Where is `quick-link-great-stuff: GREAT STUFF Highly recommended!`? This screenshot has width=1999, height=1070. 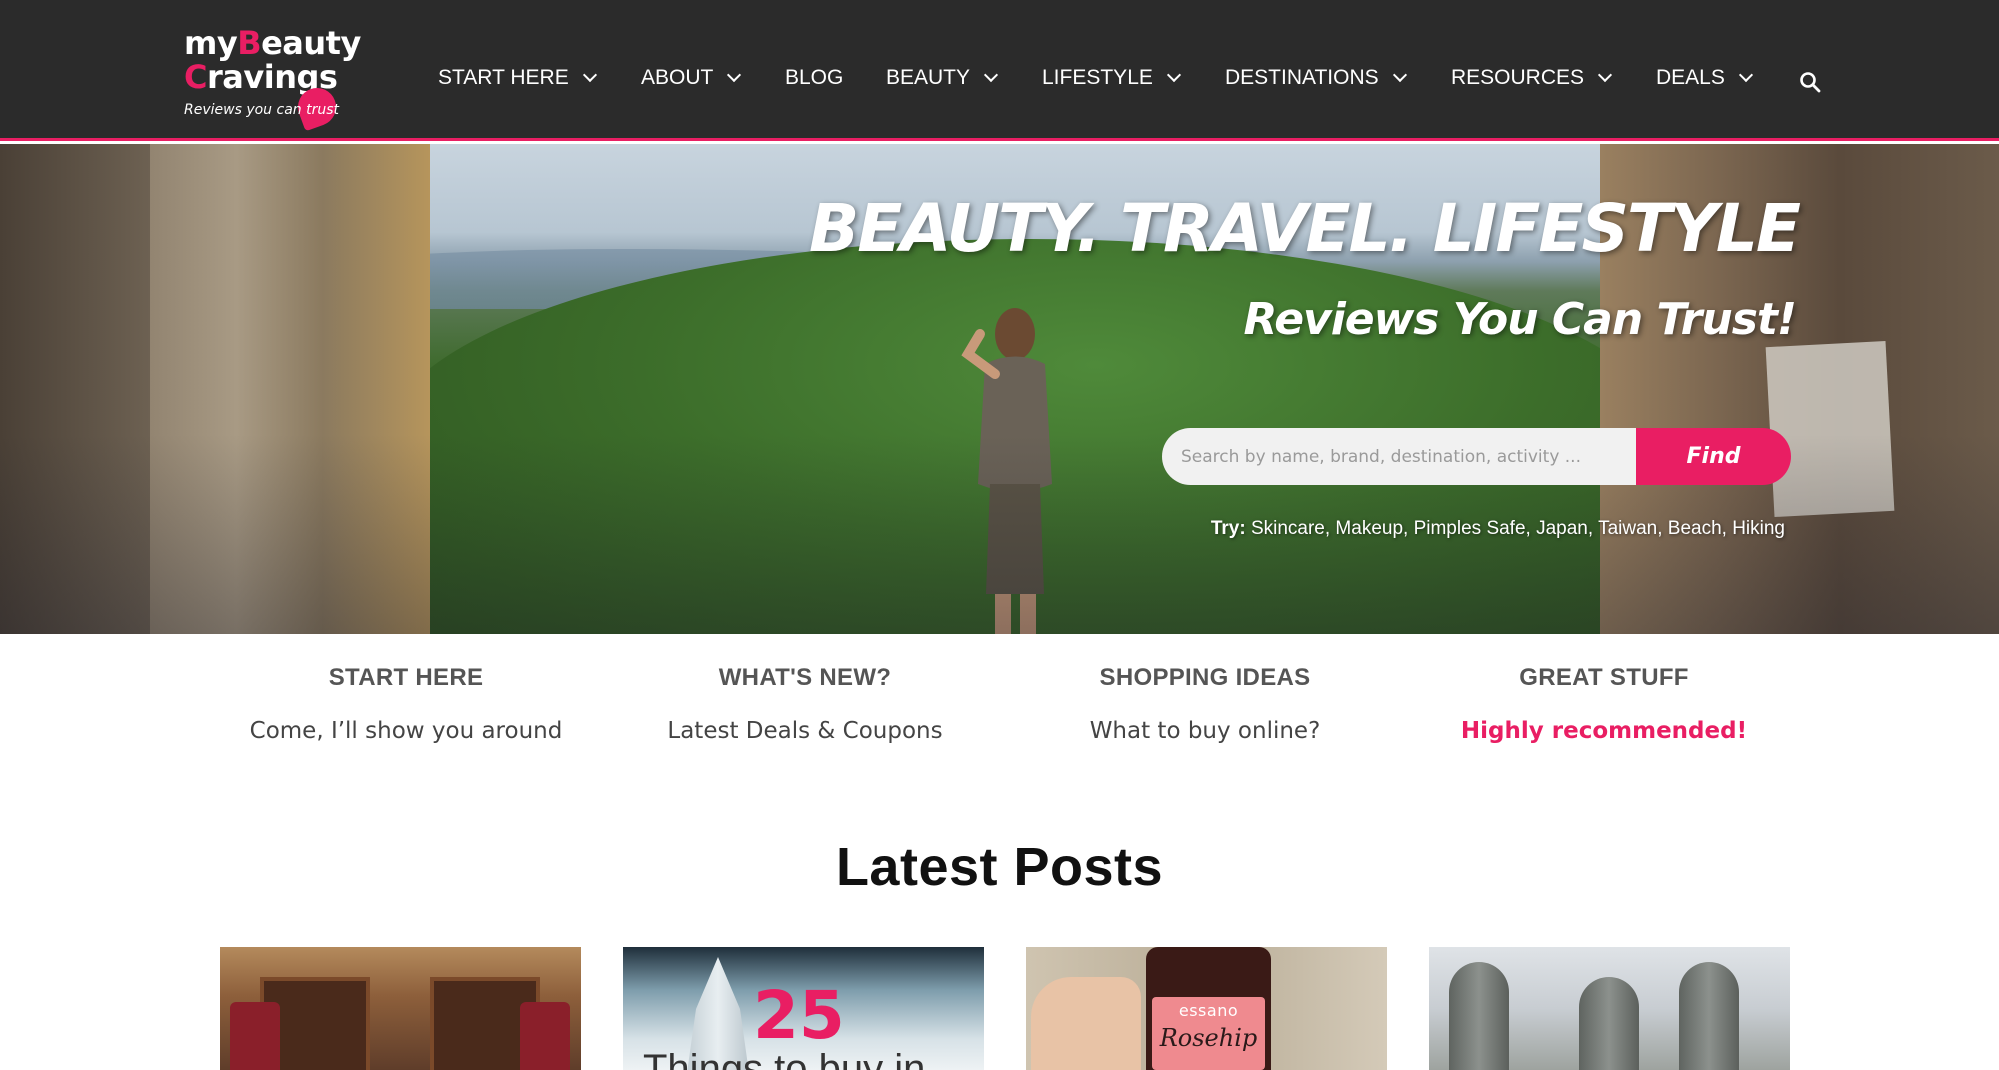
quick-link-great-stuff: GREAT STUFF Highly recommended! is located at coordinates (1604, 704).